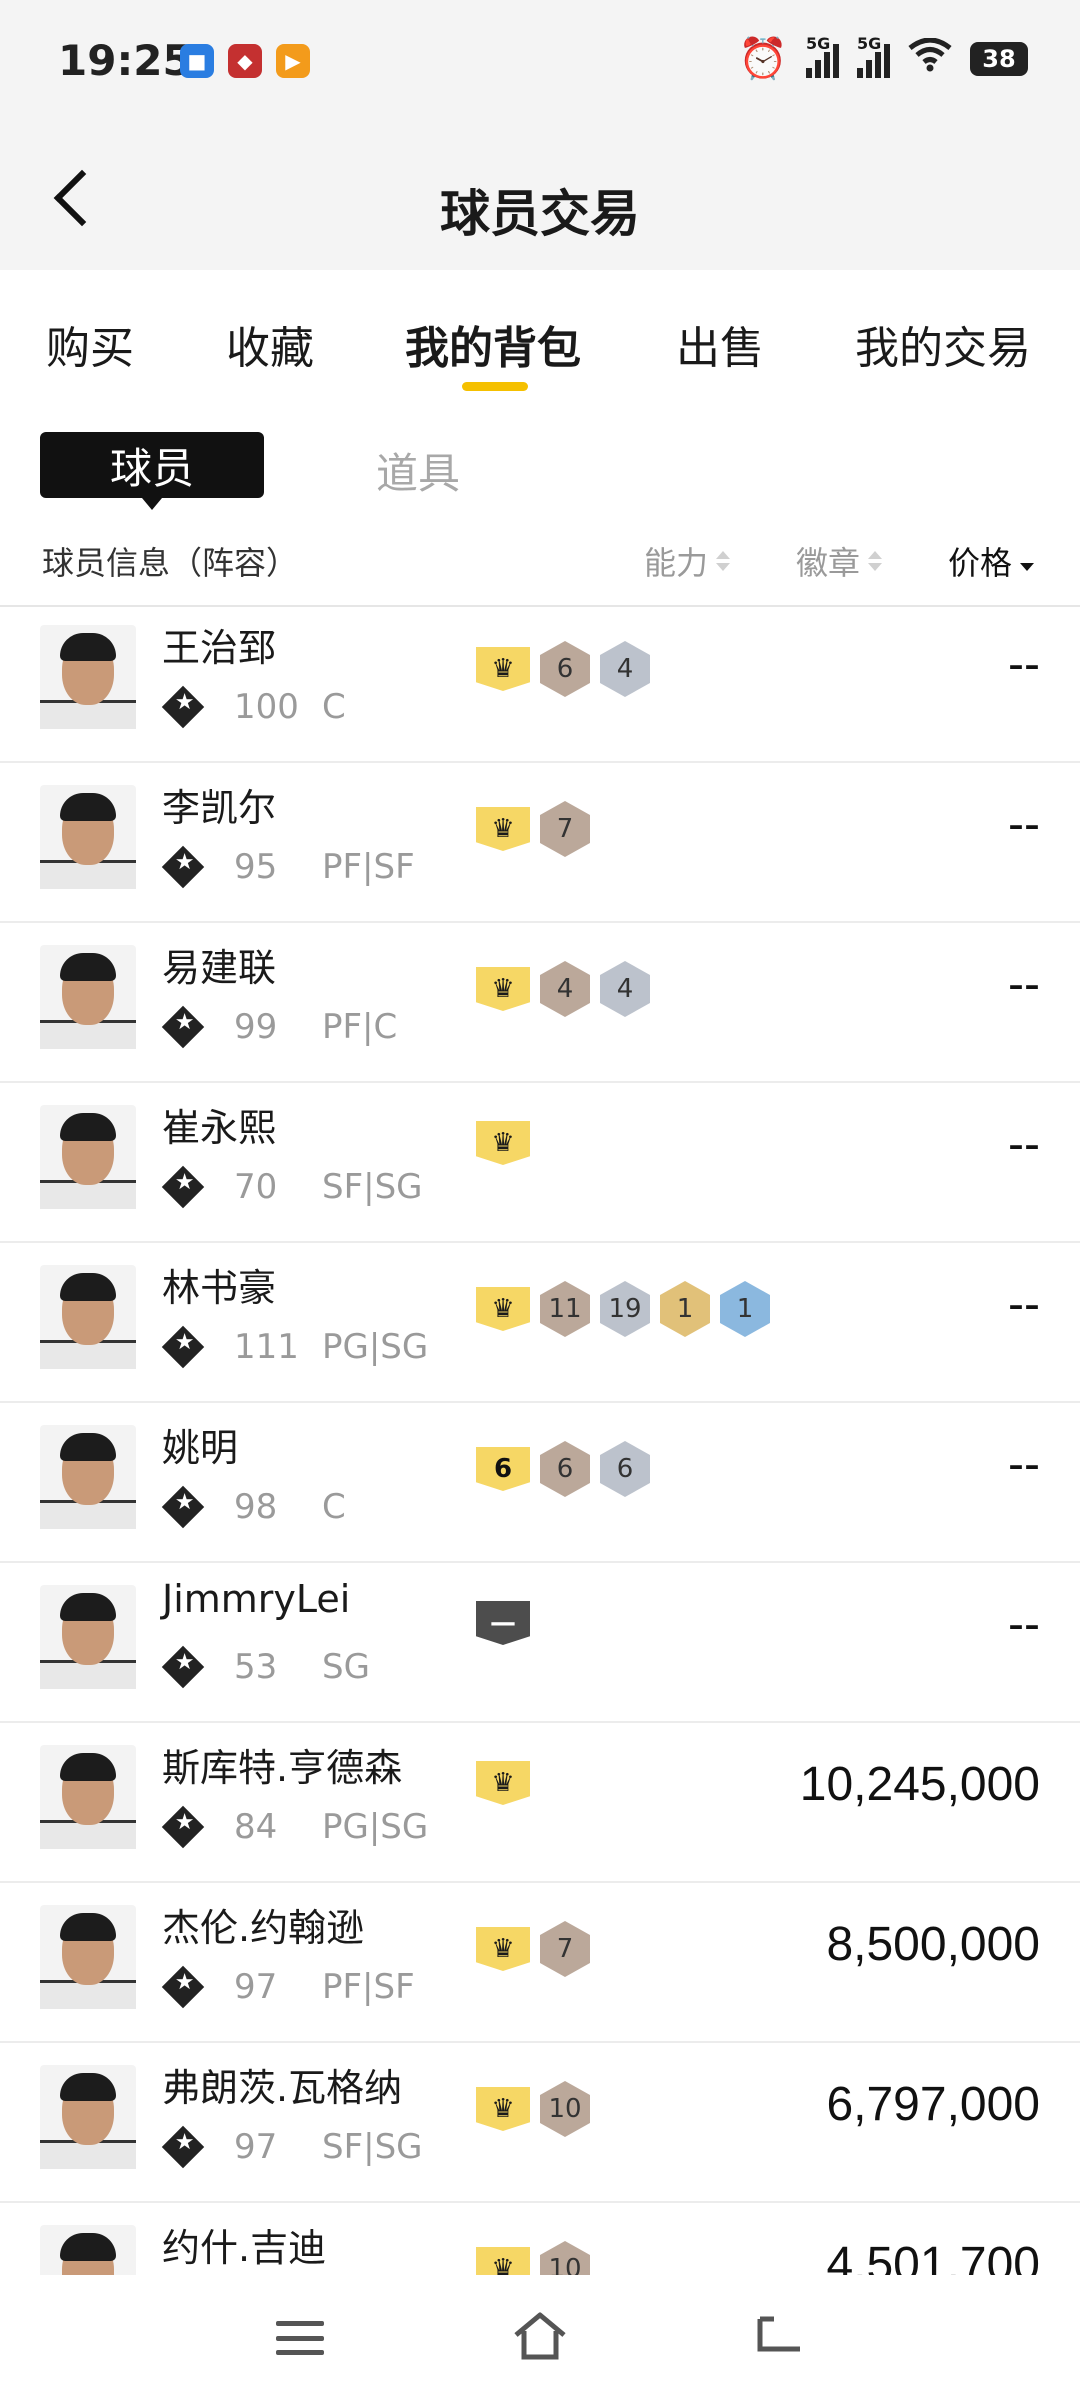 The image size is (1080, 2400). Describe the element at coordinates (266, 707) in the screenshot. I see `player-overall: 100` at that location.